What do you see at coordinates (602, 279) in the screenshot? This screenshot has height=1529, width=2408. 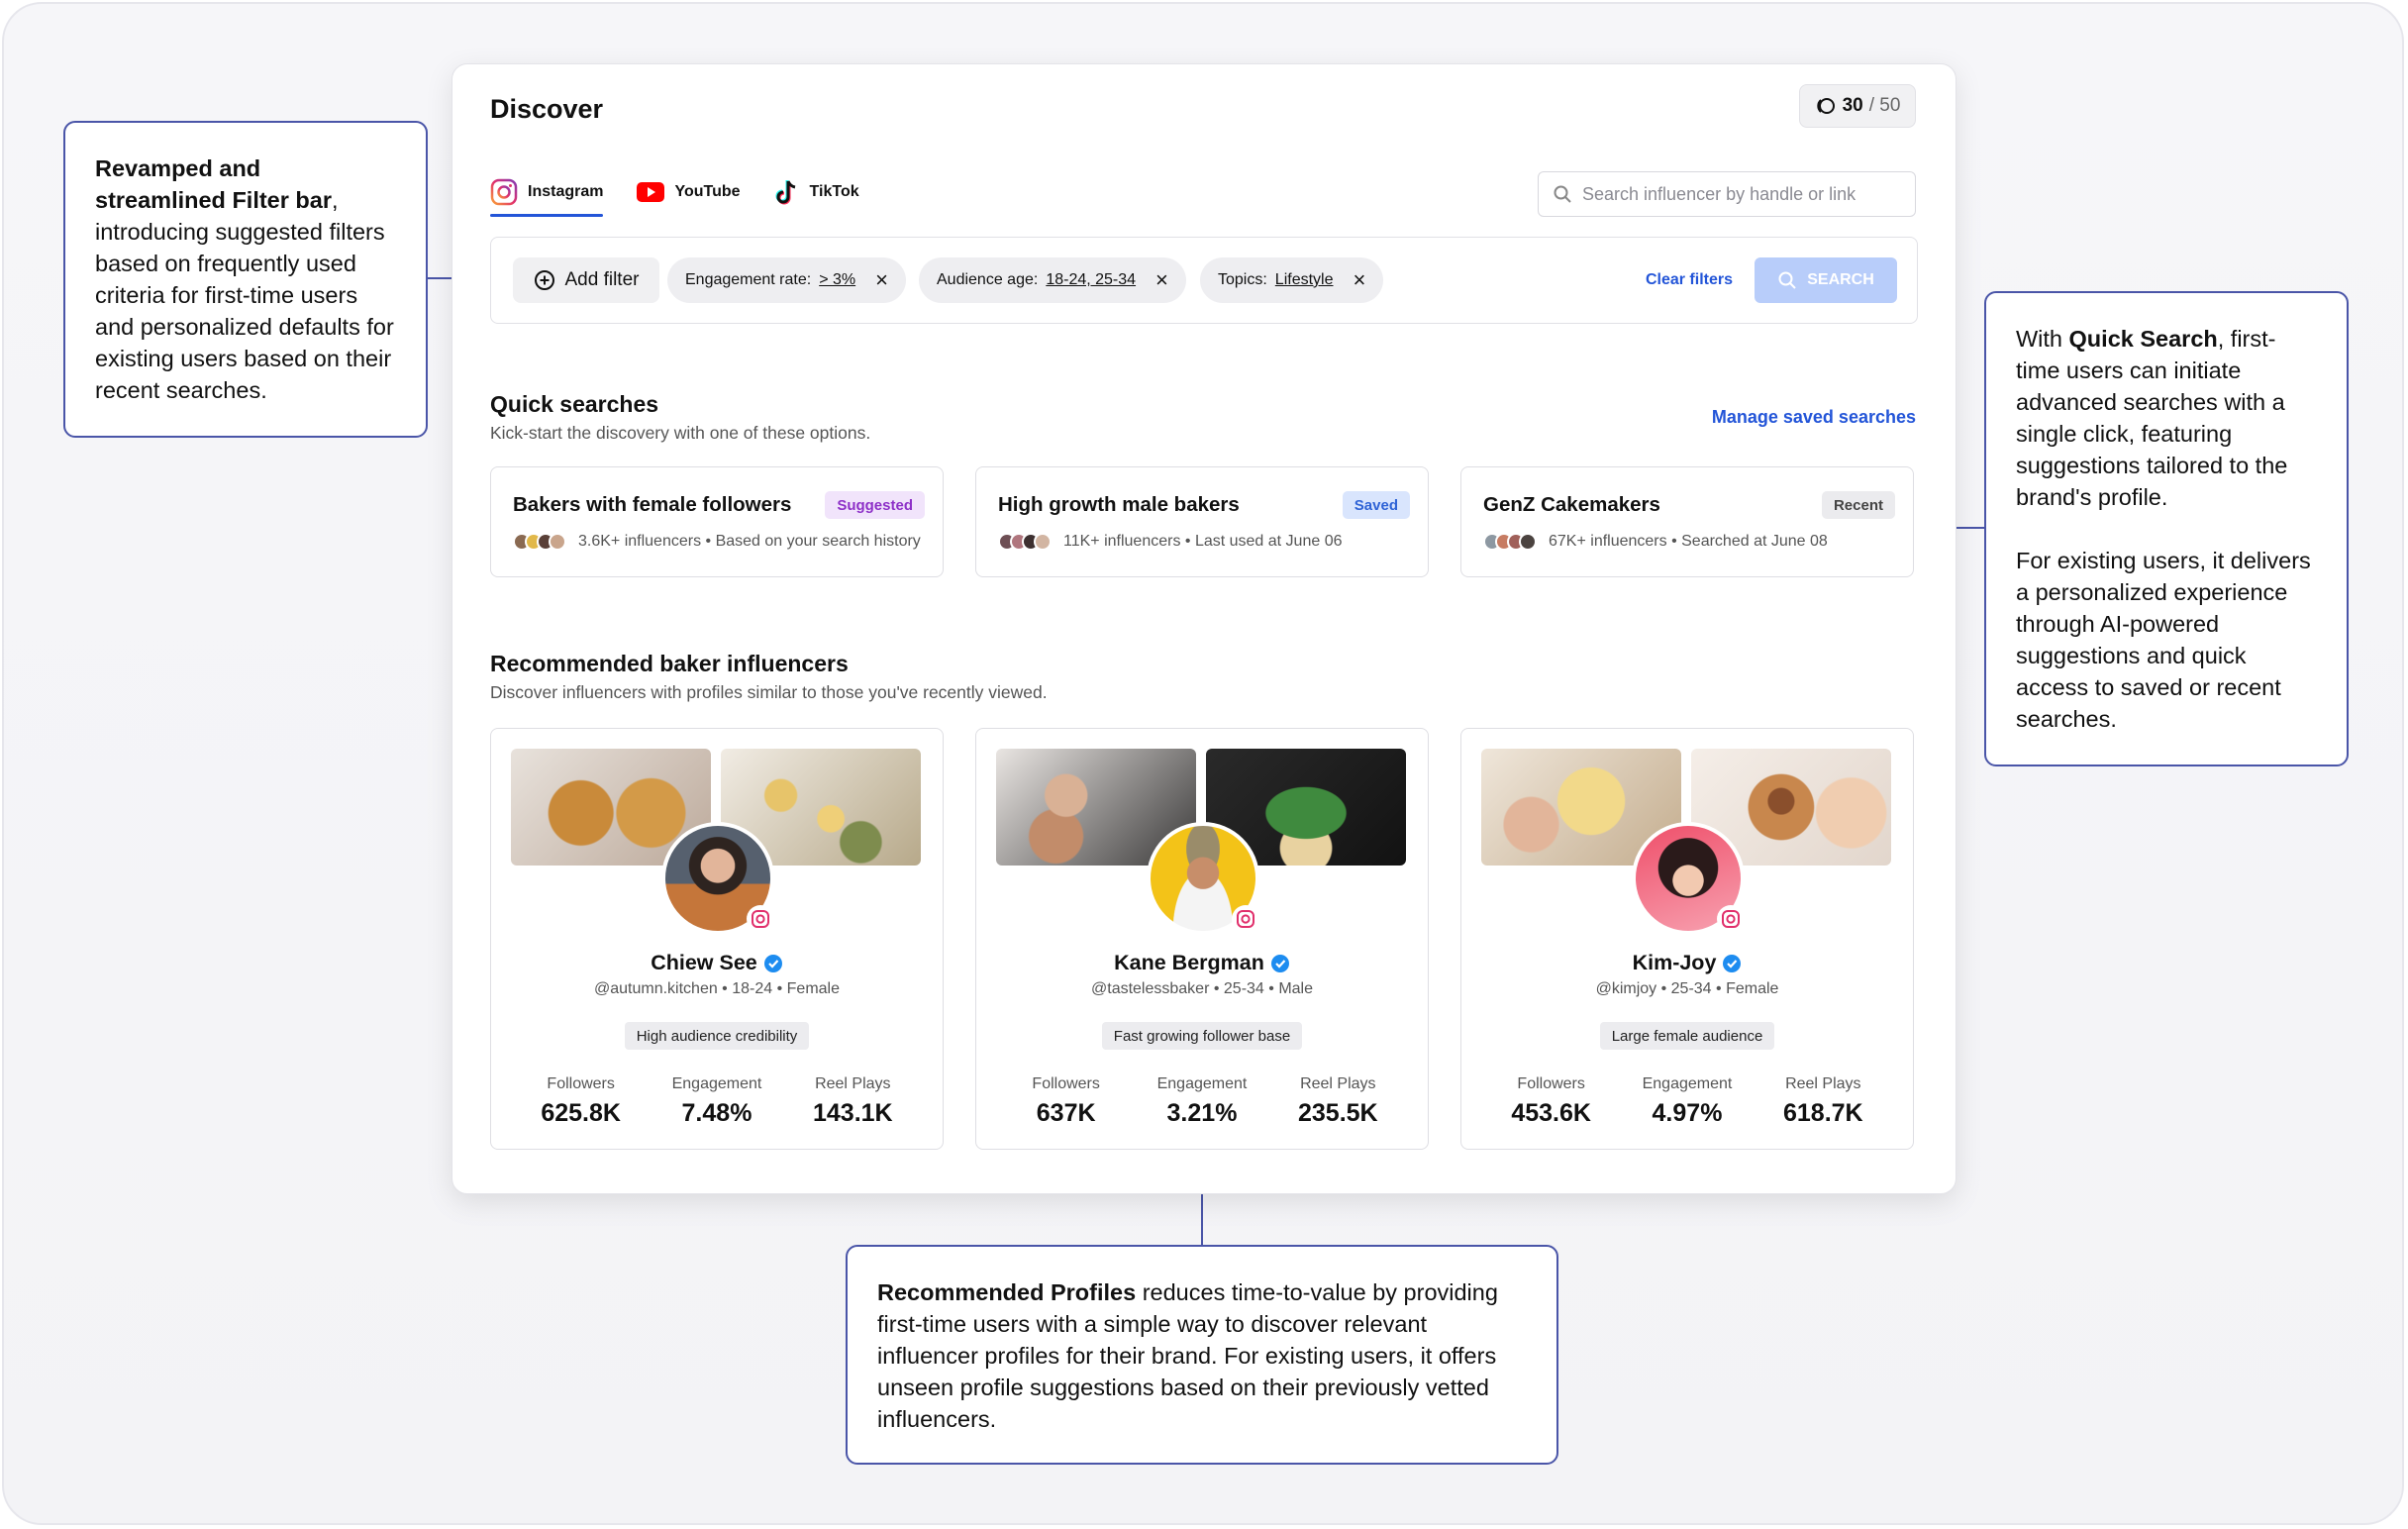 I see `add-filter-label: Add filter` at bounding box center [602, 279].